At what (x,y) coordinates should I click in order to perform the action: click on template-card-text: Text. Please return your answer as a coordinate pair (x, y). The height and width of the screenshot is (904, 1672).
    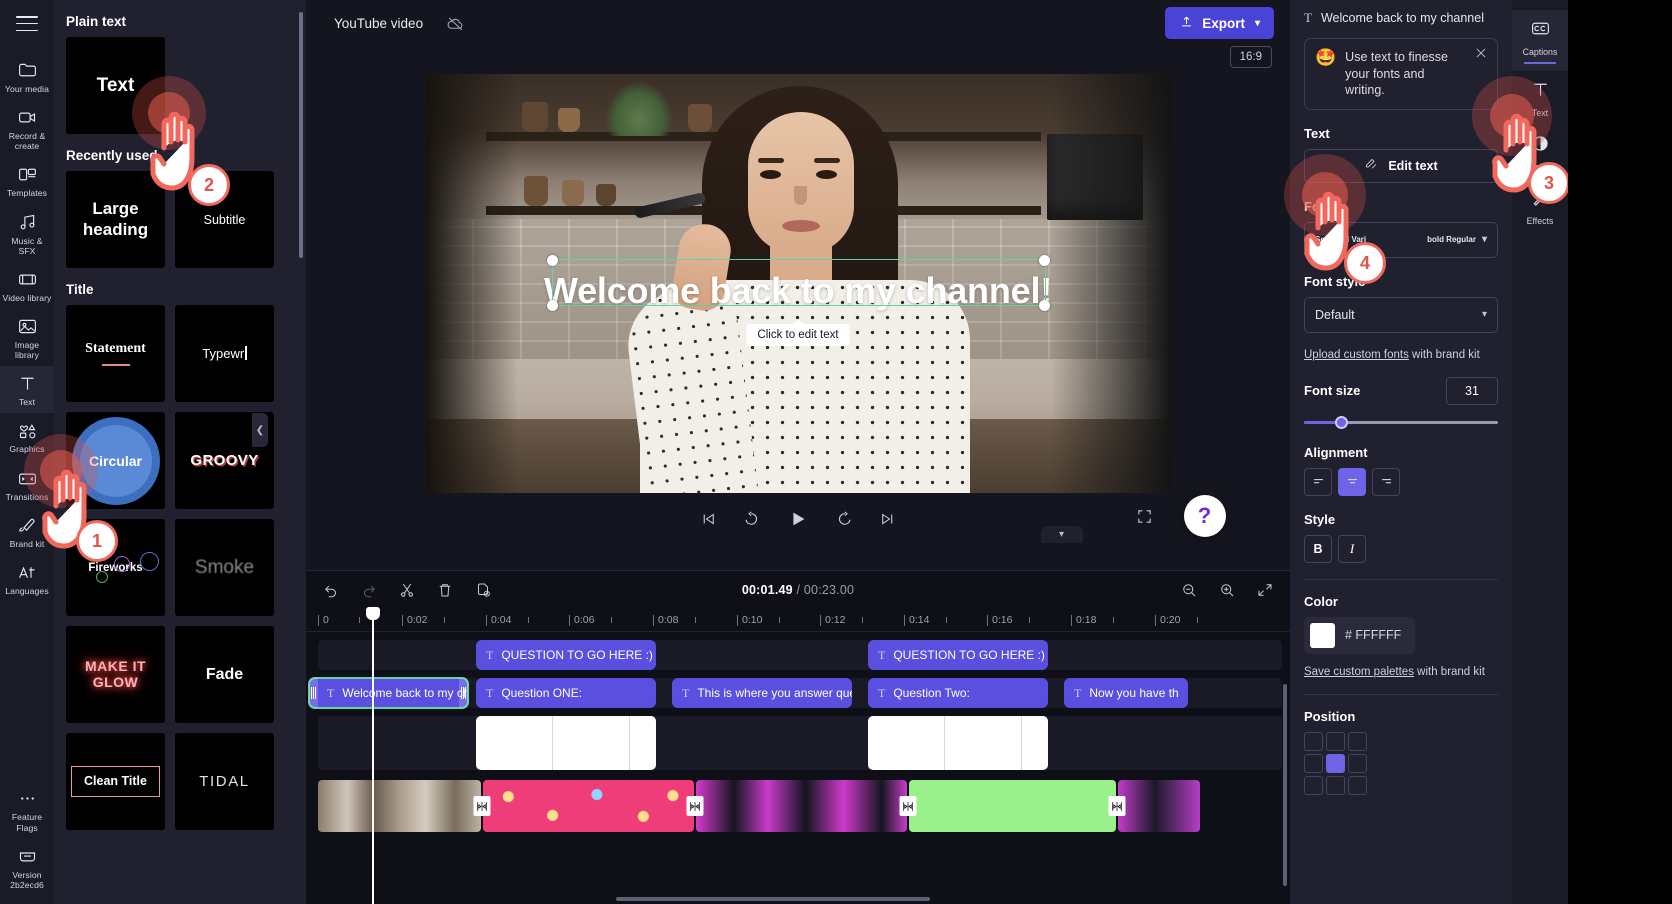
    Looking at the image, I should click on (115, 85).